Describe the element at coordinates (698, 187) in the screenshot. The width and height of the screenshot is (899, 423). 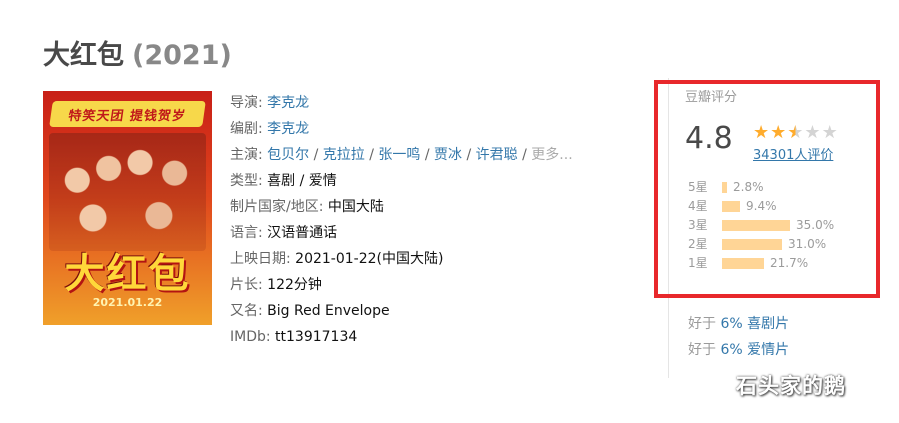
I see `distribution-star-label: 5星` at that location.